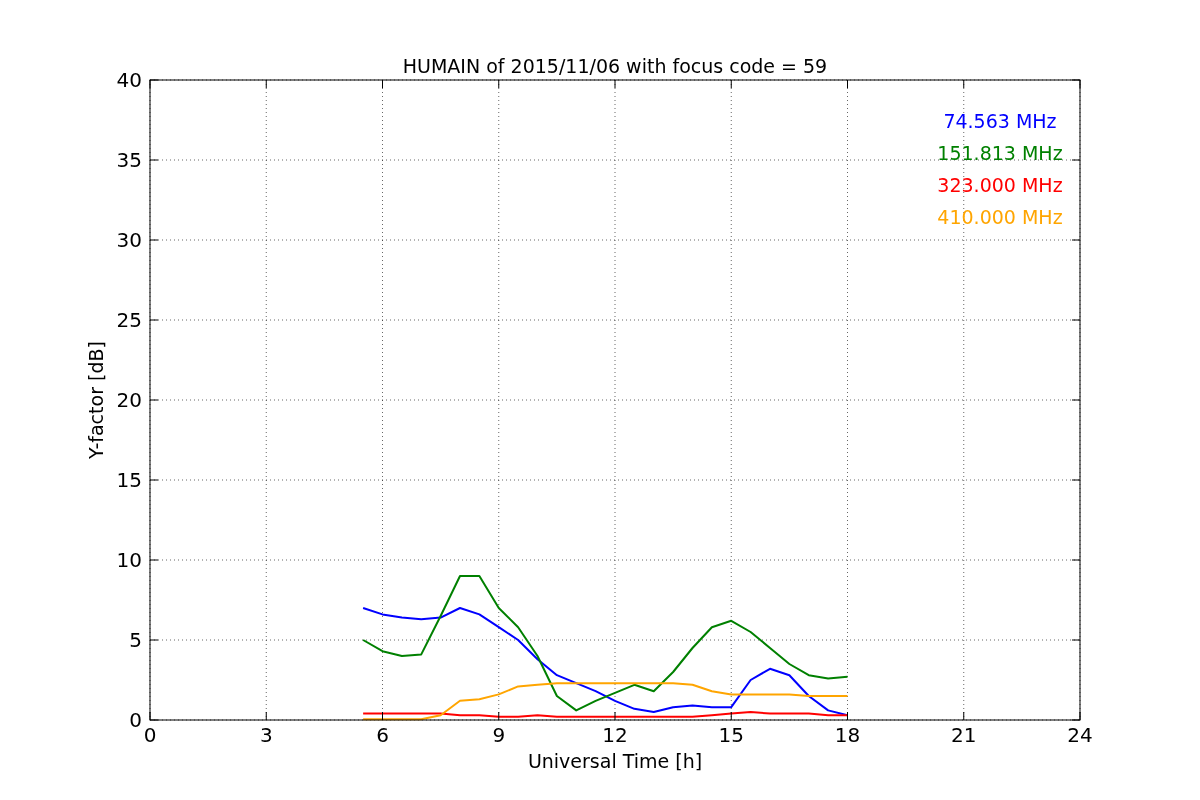 This screenshot has width=1200, height=800. Describe the element at coordinates (129, 560) in the screenshot. I see `tick-label: 10` at that location.